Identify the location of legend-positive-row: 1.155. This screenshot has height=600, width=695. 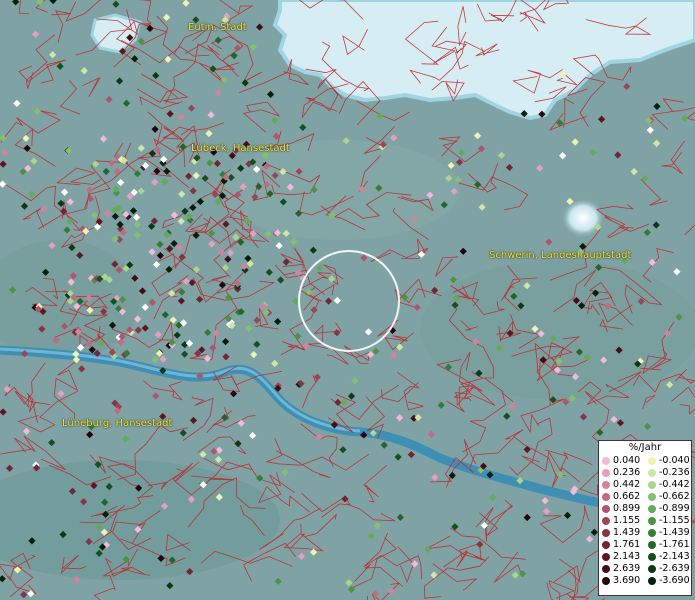
(622, 521).